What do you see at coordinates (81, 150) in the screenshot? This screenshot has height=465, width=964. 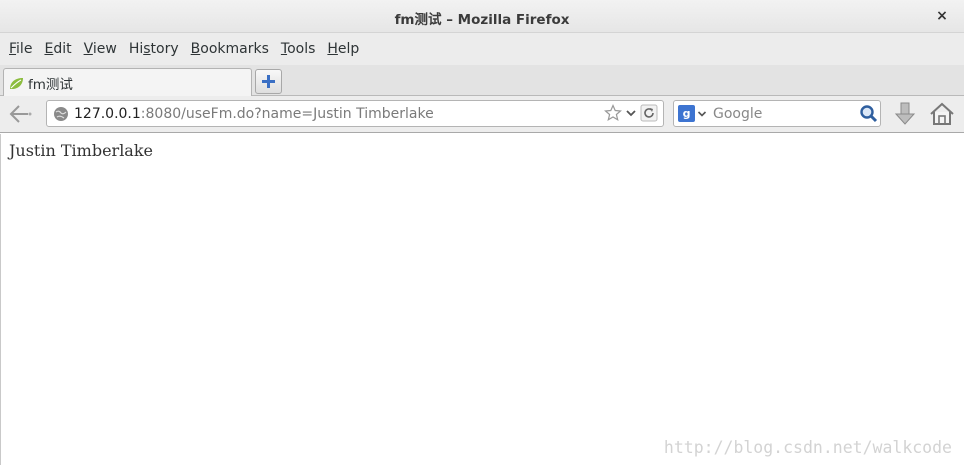 I see `page-body-text: Justin Timberlake` at bounding box center [81, 150].